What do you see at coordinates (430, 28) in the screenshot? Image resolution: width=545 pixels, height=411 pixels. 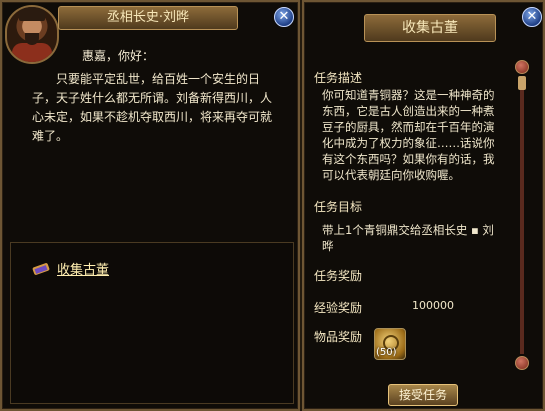 I see `quest-title: 收集古董` at bounding box center [430, 28].